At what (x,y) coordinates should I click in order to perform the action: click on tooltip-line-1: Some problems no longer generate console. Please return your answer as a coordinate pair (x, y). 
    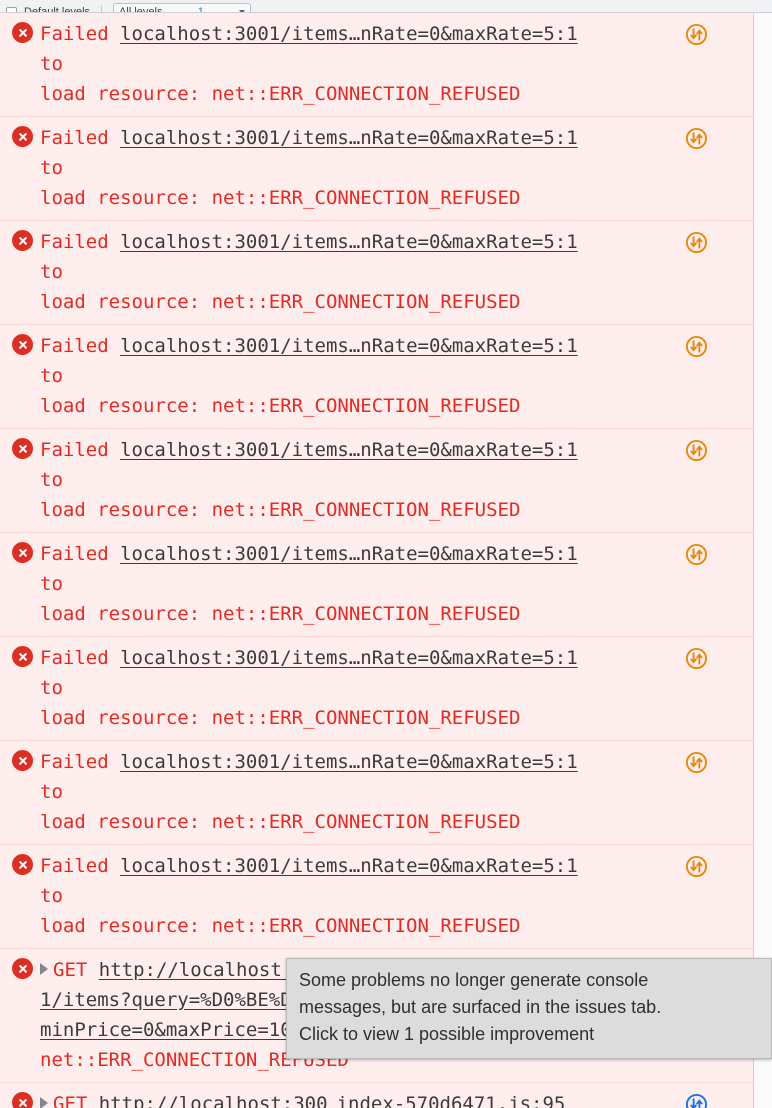
    Looking at the image, I should click on (474, 980).